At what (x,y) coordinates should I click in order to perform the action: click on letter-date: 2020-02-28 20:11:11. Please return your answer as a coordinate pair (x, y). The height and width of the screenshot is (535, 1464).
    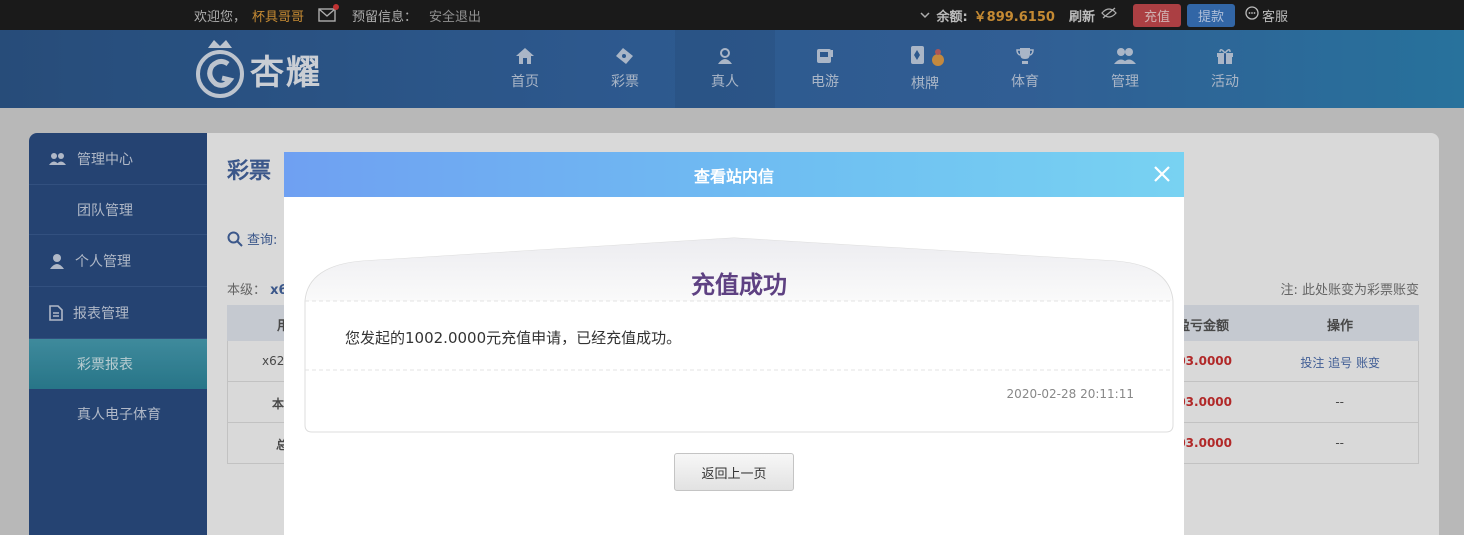
    Looking at the image, I should click on (1070, 394).